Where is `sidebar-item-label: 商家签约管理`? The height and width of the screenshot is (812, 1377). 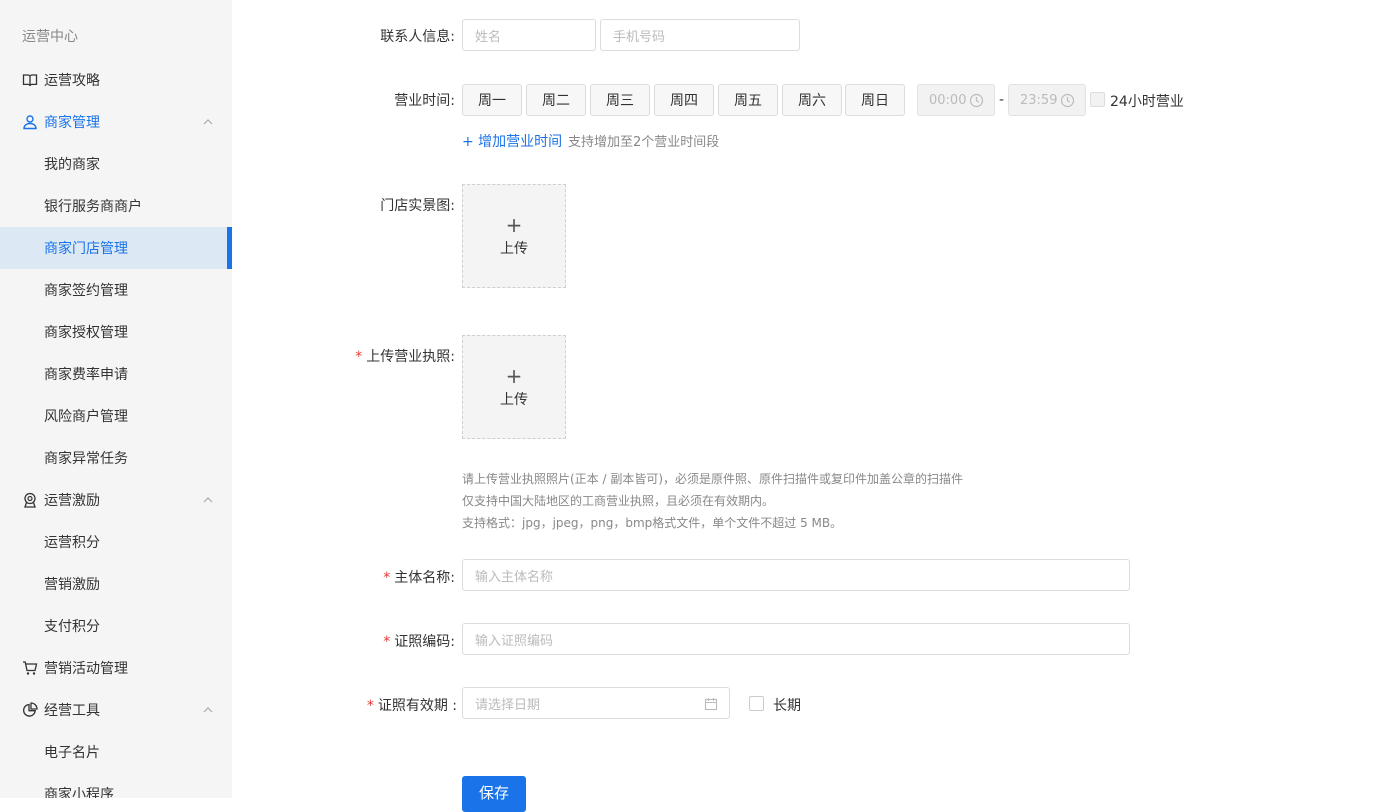 sidebar-item-label: 商家签约管理 is located at coordinates (86, 291).